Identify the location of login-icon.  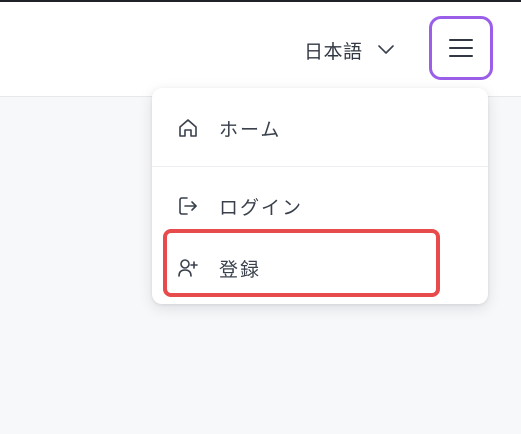
(188, 206).